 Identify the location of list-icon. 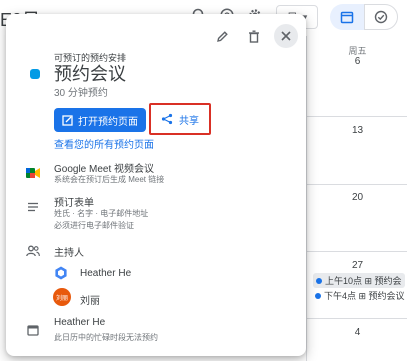
(33, 207).